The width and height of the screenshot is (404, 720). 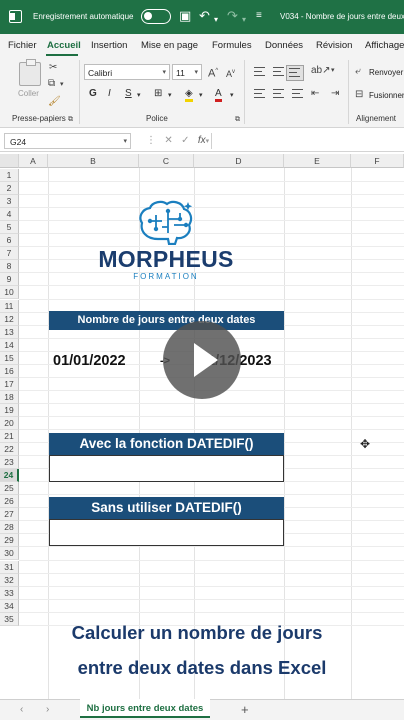 I want to click on align-left-icon, so click(x=259, y=93).